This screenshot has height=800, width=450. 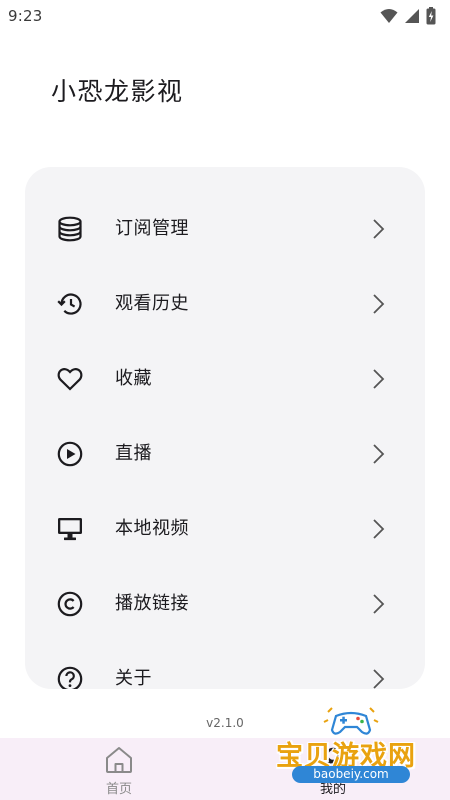 What do you see at coordinates (69, 304) in the screenshot?
I see `history-icon` at bounding box center [69, 304].